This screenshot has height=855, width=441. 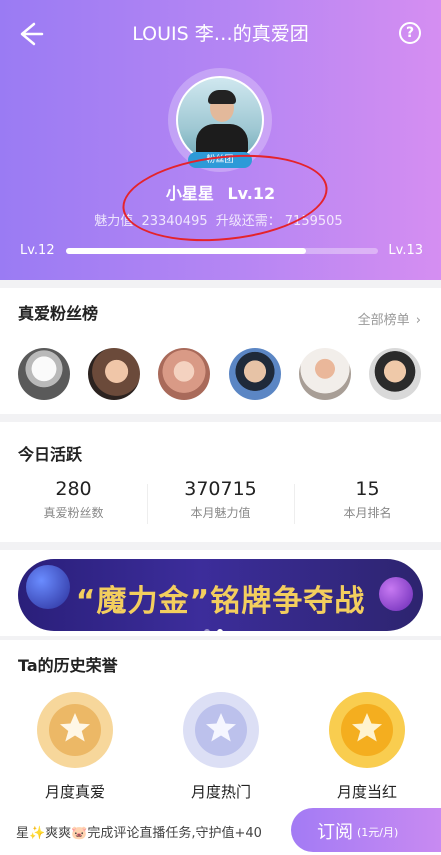 I want to click on level-progress-bar, so click(x=222, y=251).